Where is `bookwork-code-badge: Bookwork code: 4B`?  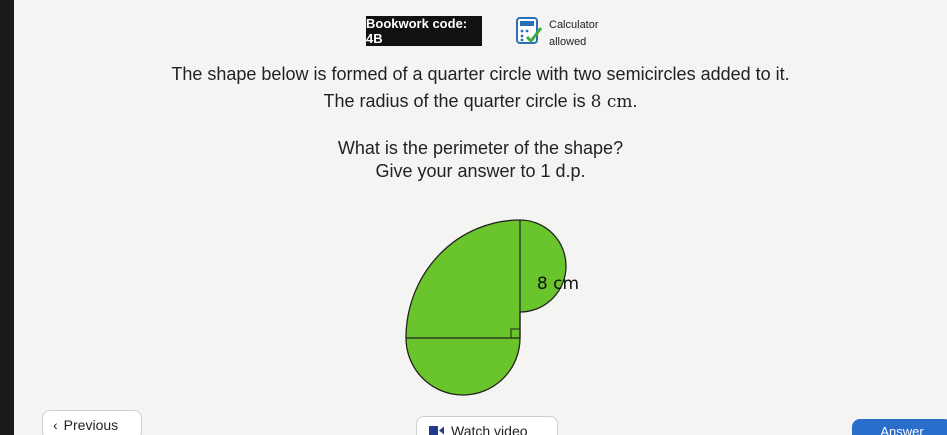 bookwork-code-badge: Bookwork code: 4B is located at coordinates (424, 31).